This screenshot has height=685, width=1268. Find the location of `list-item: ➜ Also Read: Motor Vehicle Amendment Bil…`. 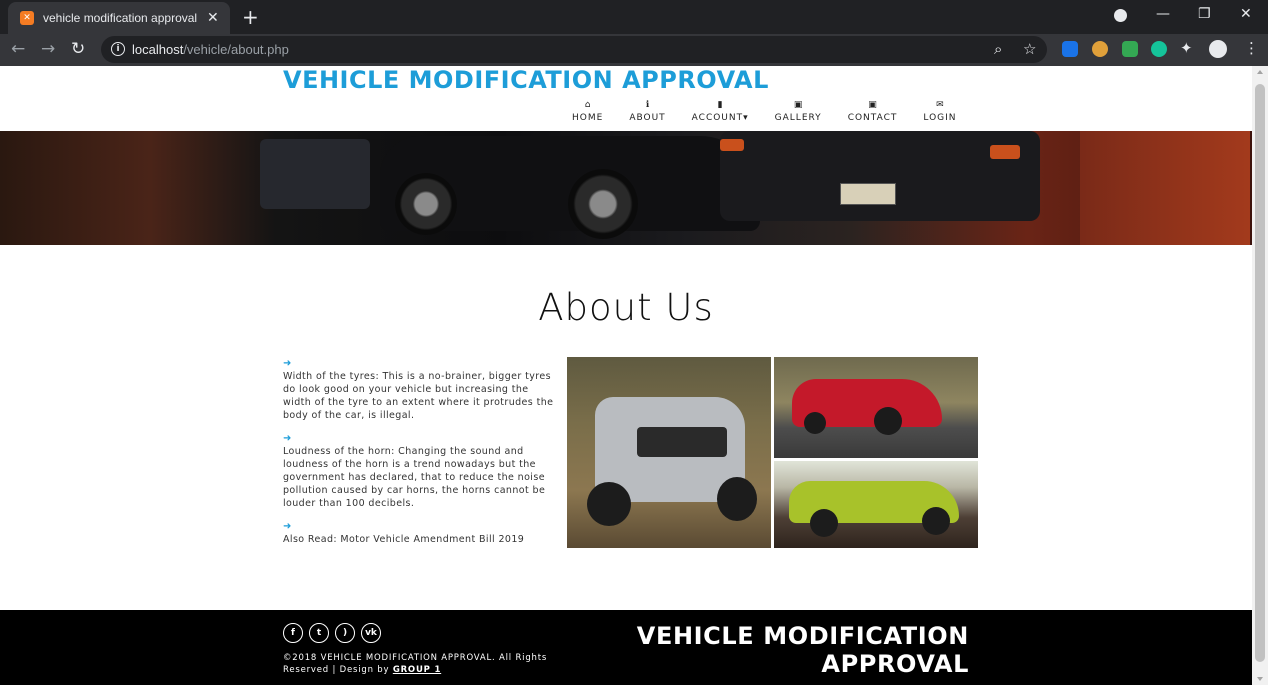

list-item: ➜ Also Read: Motor Vehicle Amendment Bil… is located at coordinates (420, 533).